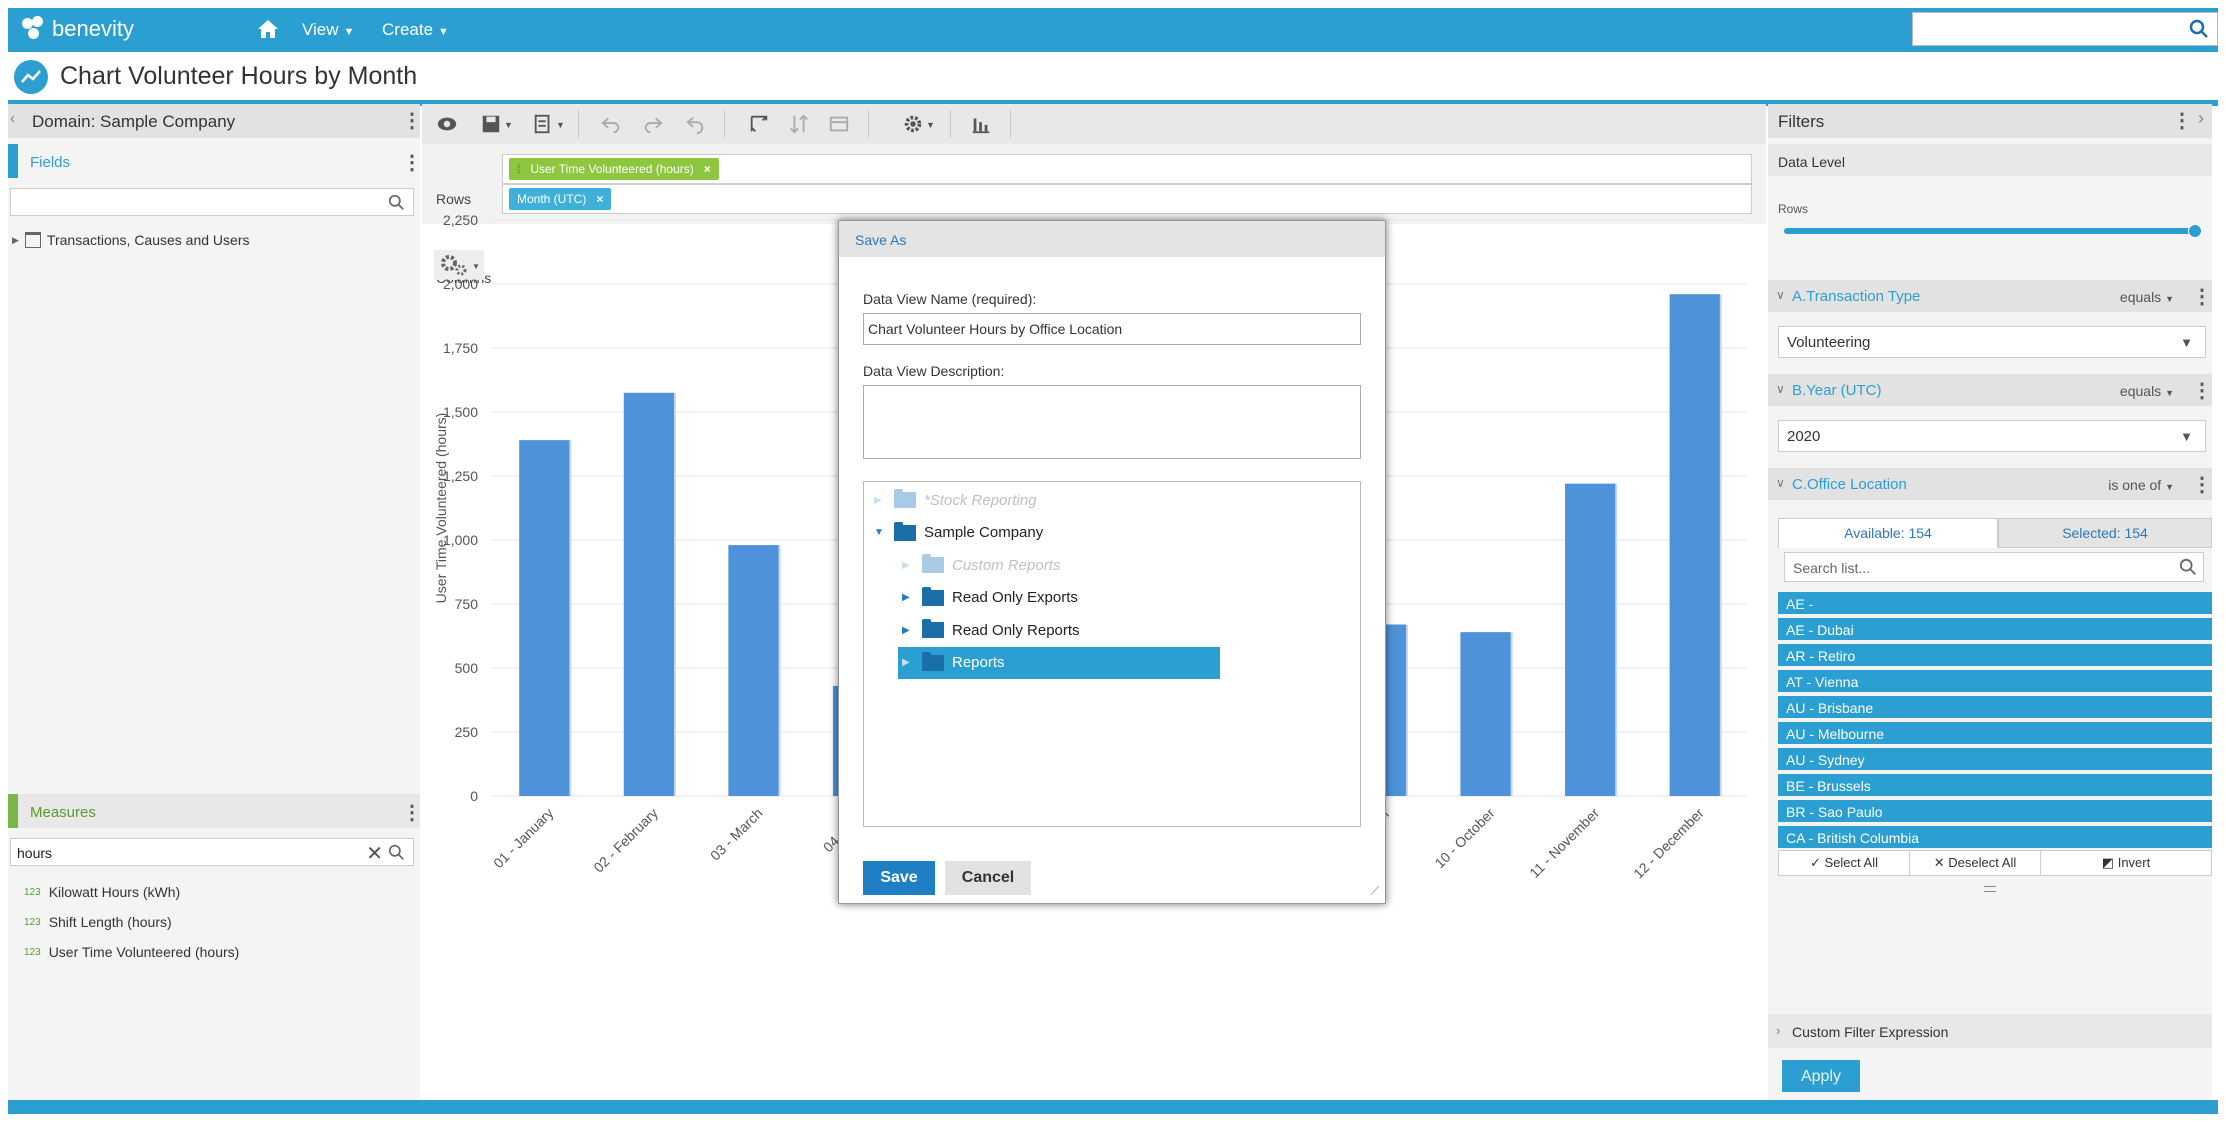 The image size is (2226, 1122). What do you see at coordinates (2141, 485) in the screenshot?
I see `filter-operator: is one of ▼` at bounding box center [2141, 485].